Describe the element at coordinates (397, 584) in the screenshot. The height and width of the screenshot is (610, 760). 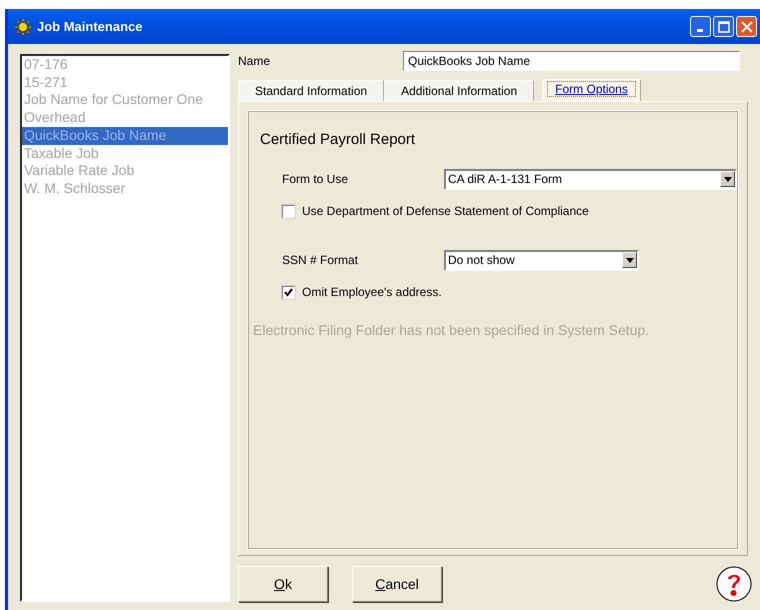
I see `dialog-button: Cancel` at that location.